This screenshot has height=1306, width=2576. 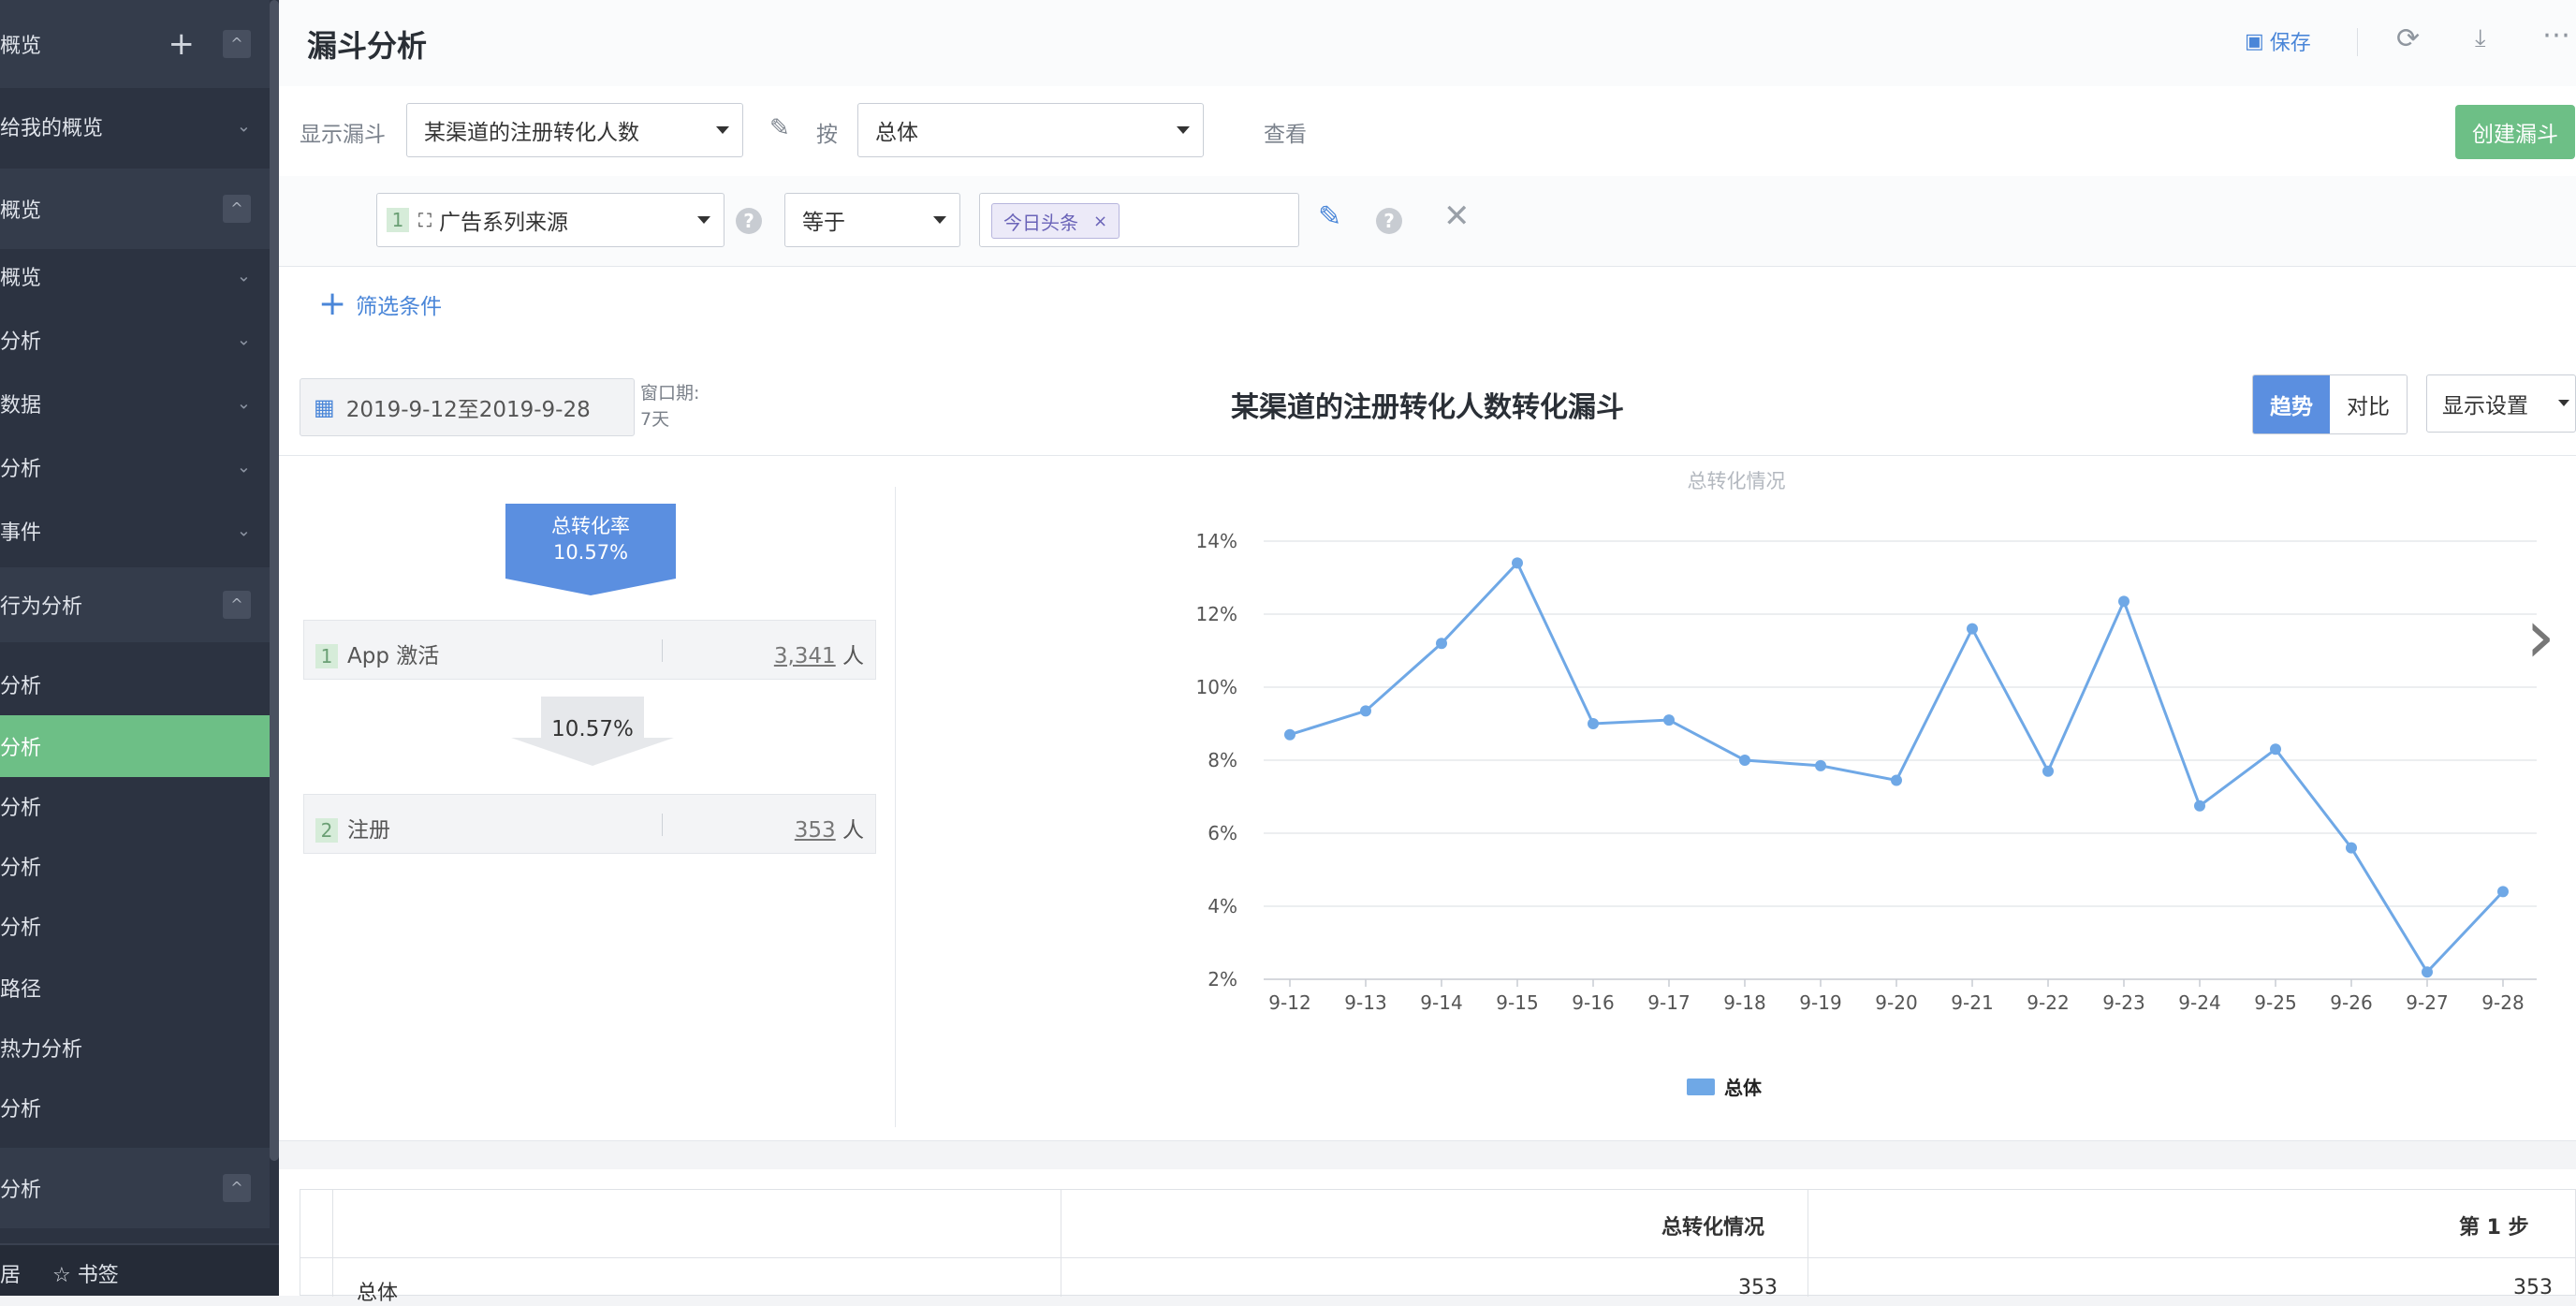 I want to click on tab-compare: 对比, so click(x=2368, y=404).